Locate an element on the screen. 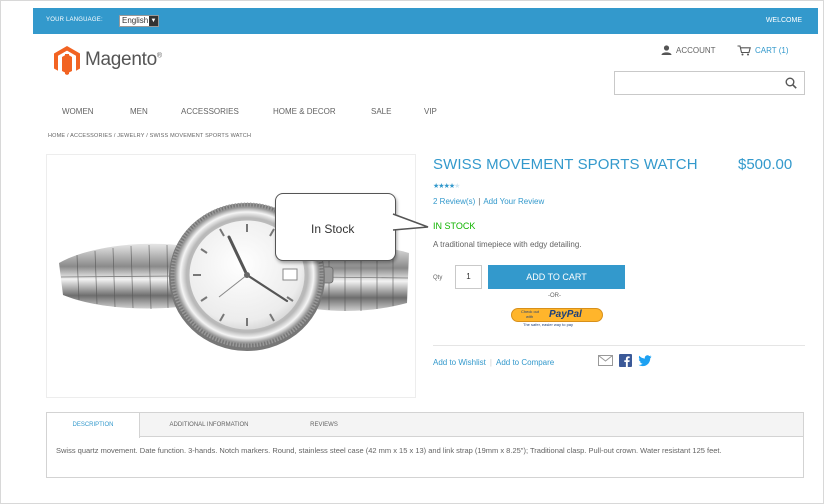 This screenshot has height=504, width=825. email-icon is located at coordinates (605, 360).